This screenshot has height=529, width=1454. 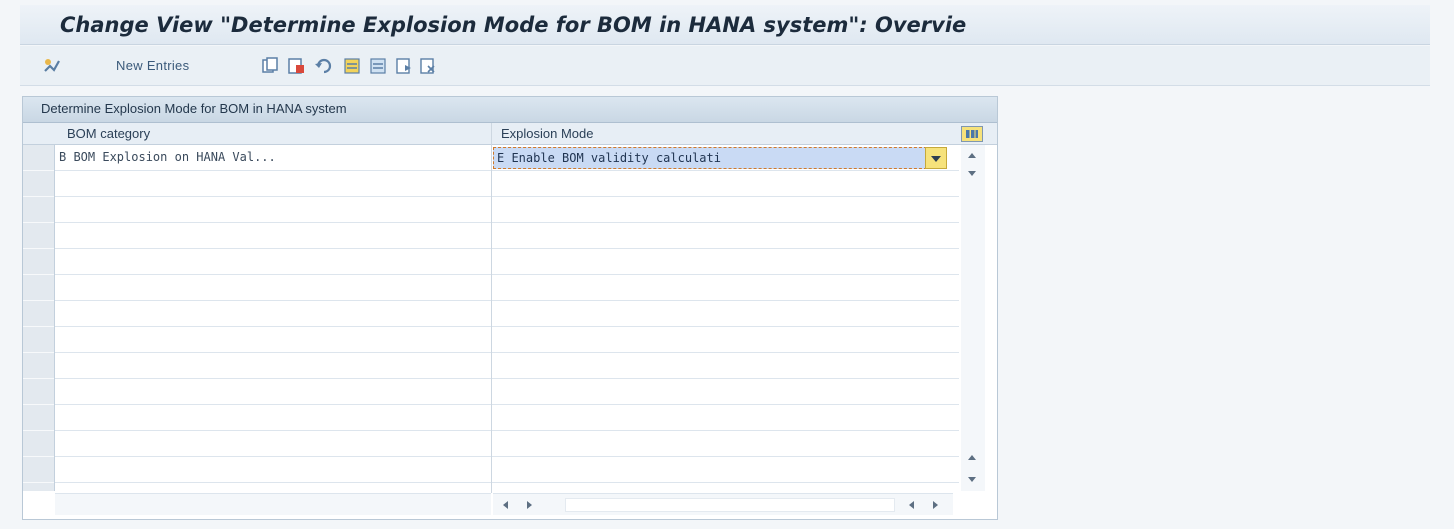 I want to click on table-settings-icon, so click(x=972, y=134).